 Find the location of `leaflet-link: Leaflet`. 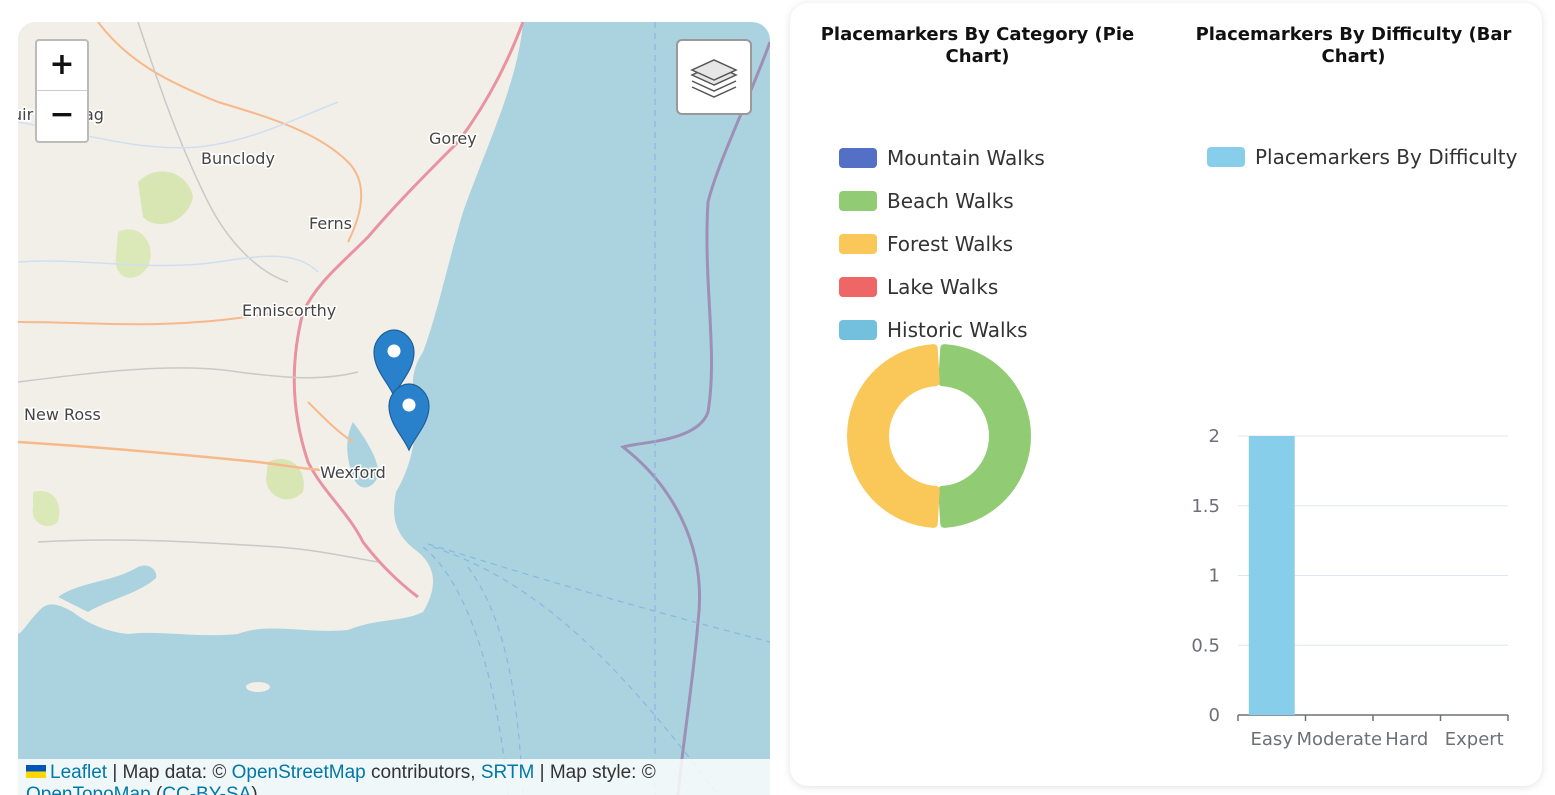

leaflet-link: Leaflet is located at coordinates (78, 772).